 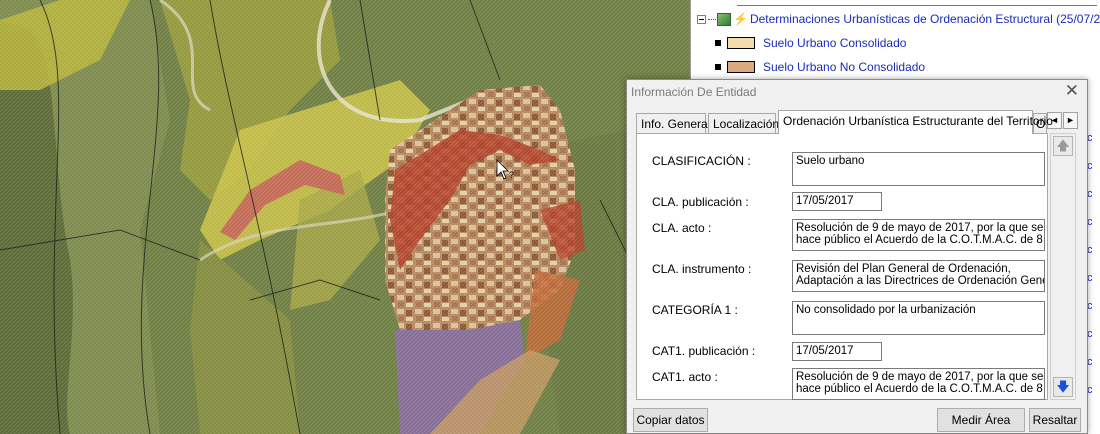 I want to click on scroll-down-icon: 🡇, so click(x=1063, y=387).